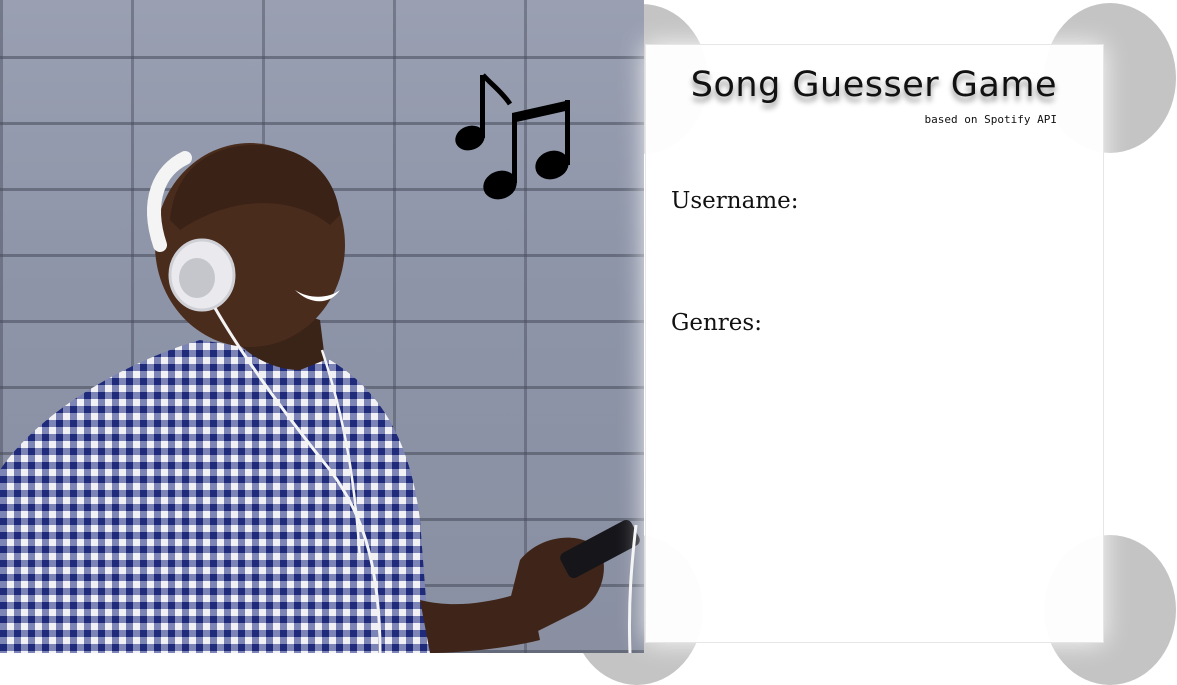  I want to click on genres-label: Genres:, so click(716, 323).